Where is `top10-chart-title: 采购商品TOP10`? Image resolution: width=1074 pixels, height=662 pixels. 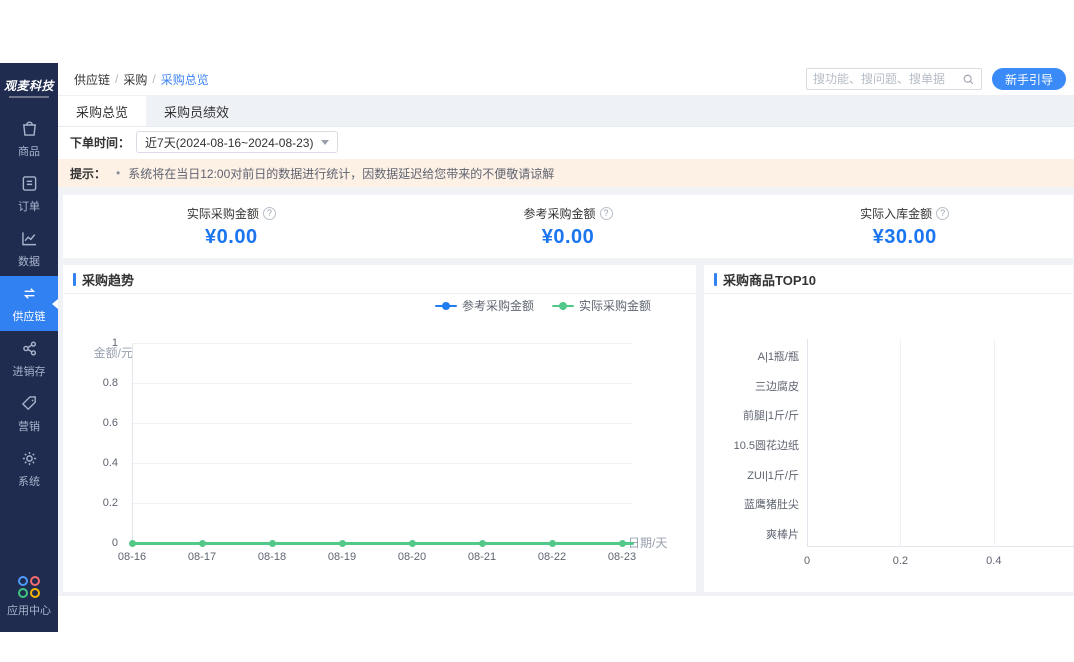
top10-chart-title: 采购商品TOP10 is located at coordinates (769, 280).